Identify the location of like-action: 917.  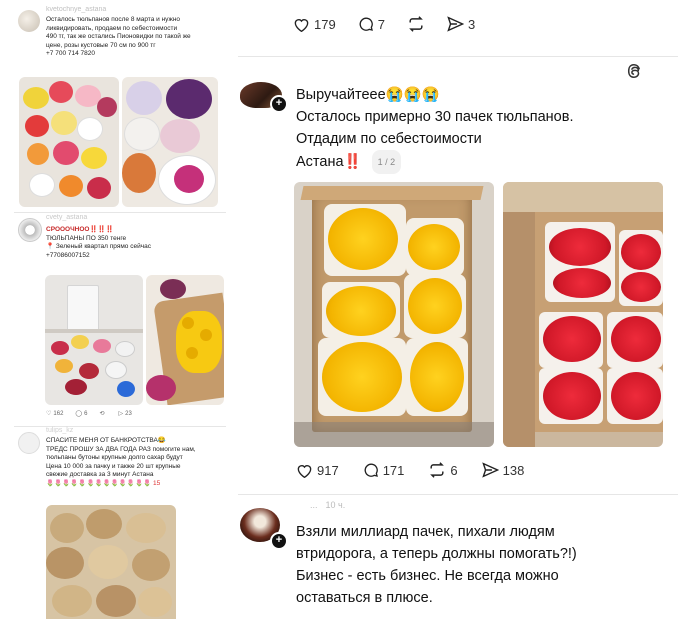
(317, 470).